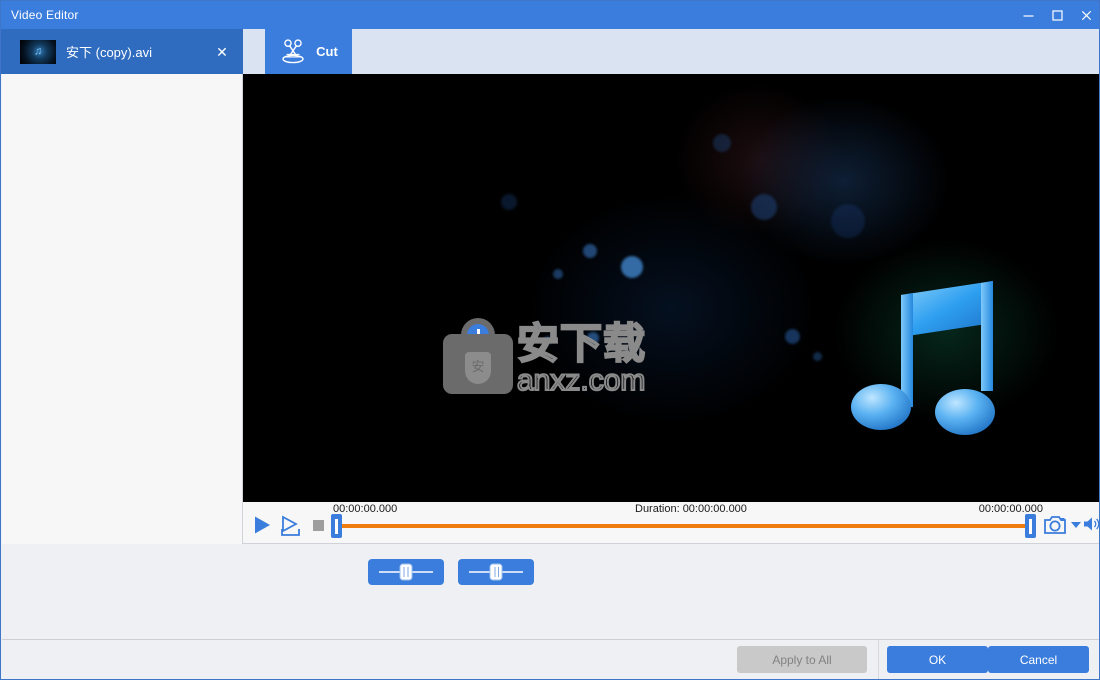  I want to click on window-controls, so click(1056, 15).